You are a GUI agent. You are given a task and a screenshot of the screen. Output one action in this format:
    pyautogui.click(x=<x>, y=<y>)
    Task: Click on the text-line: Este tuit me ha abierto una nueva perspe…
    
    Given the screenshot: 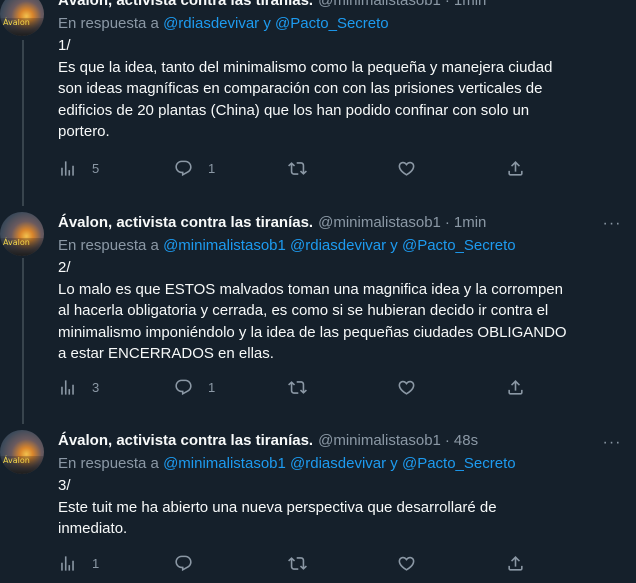 What is the action you would take?
    pyautogui.click(x=277, y=507)
    